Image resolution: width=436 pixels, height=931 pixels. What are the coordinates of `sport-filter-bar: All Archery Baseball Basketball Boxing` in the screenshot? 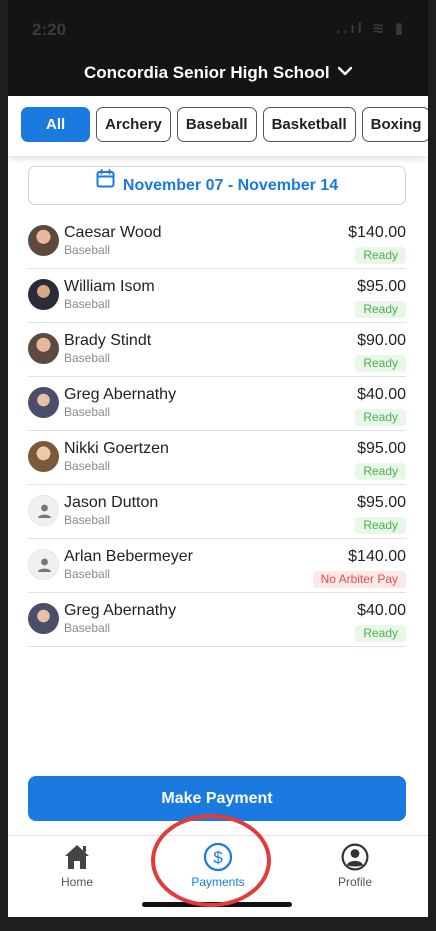 It's located at (218, 126).